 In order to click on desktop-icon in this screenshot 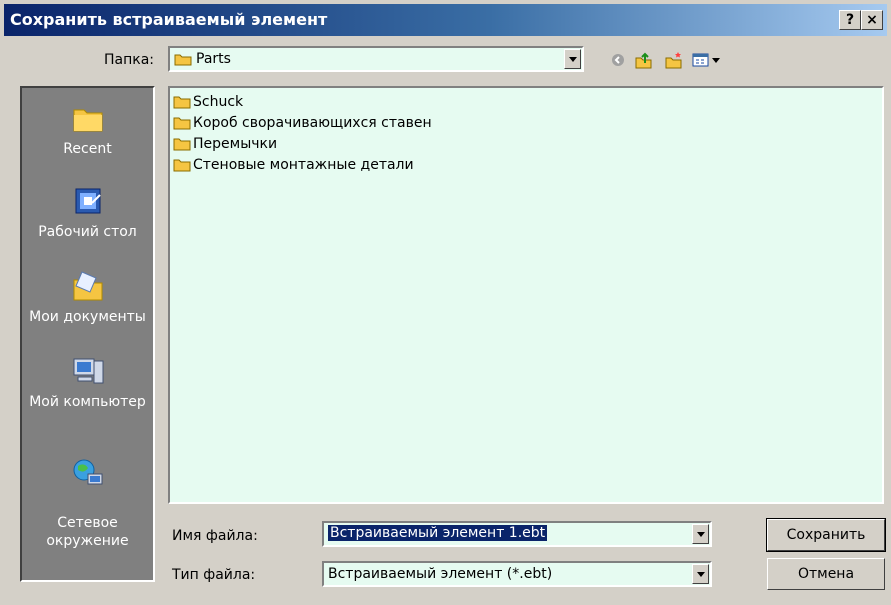, I will do `click(88, 201)`.